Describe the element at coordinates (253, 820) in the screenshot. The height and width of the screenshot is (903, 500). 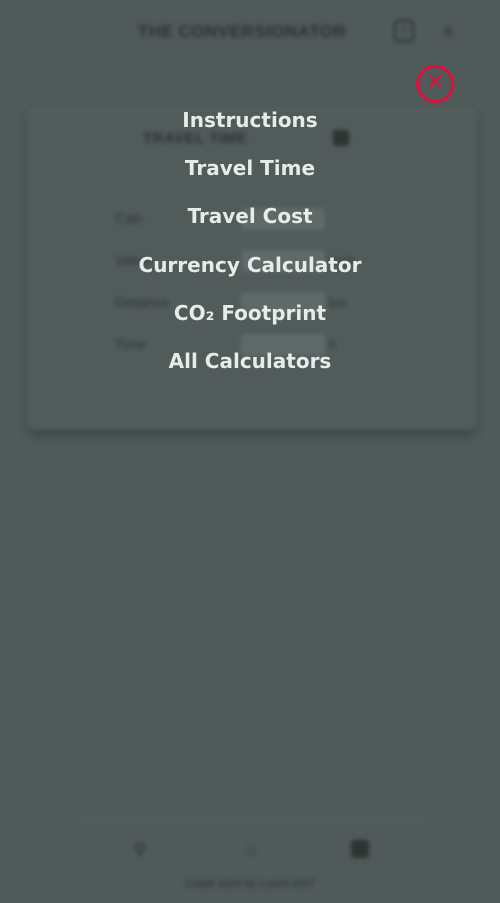
I see `footer-divider` at that location.